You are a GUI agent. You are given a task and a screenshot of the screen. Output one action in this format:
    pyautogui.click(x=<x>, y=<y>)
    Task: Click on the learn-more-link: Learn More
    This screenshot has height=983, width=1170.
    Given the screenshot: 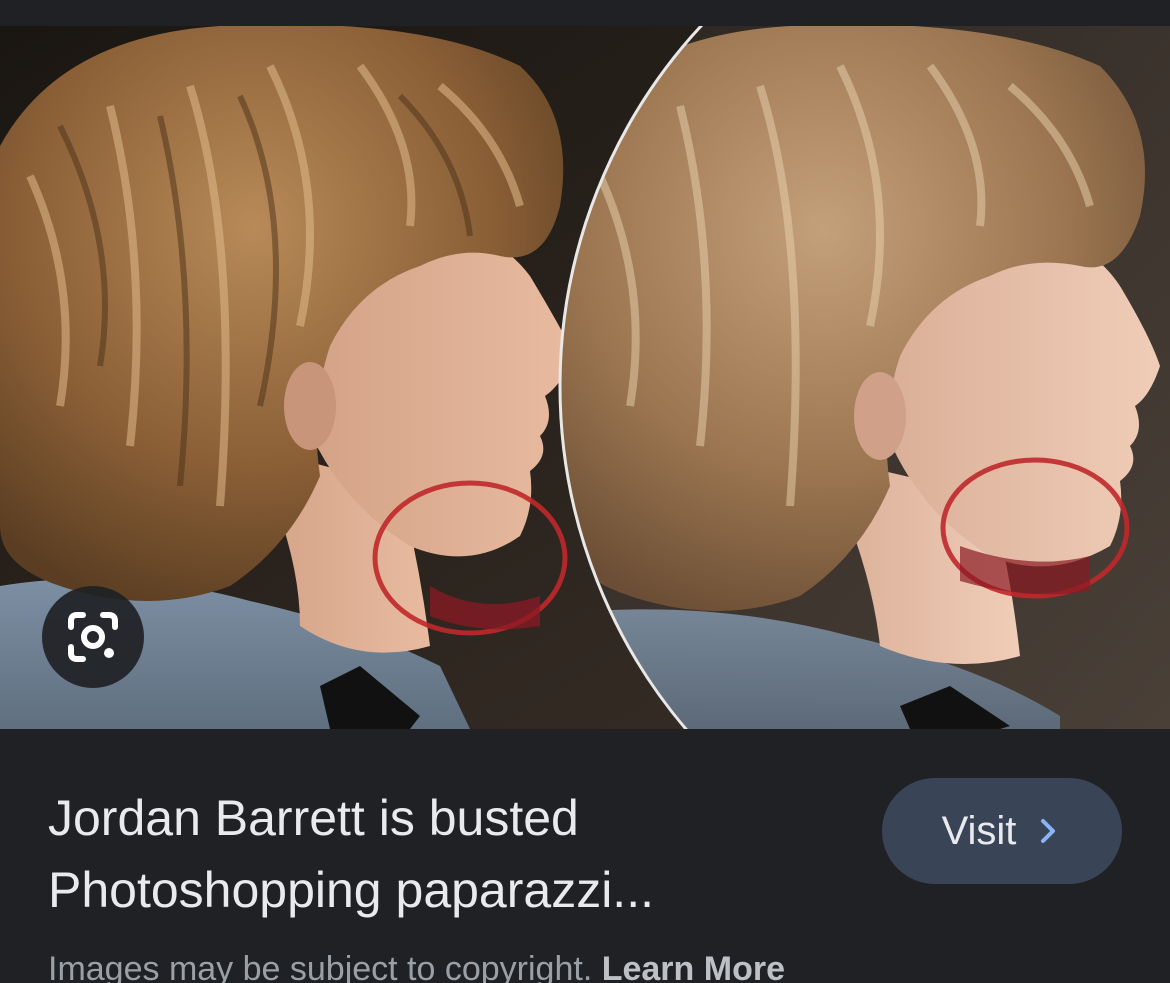 What is the action you would take?
    pyautogui.click(x=693, y=966)
    